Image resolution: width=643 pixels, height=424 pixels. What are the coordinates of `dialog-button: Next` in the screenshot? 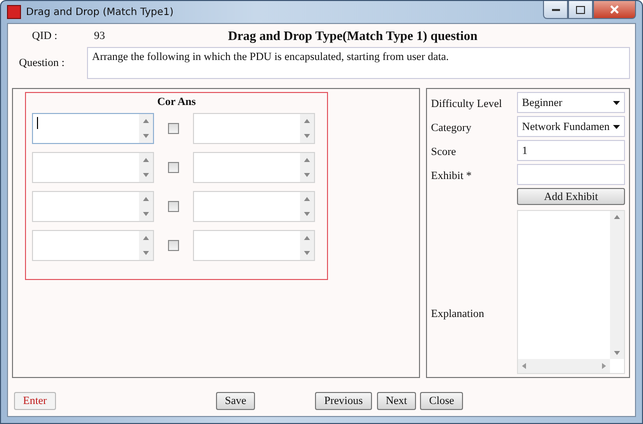 It's located at (396, 401).